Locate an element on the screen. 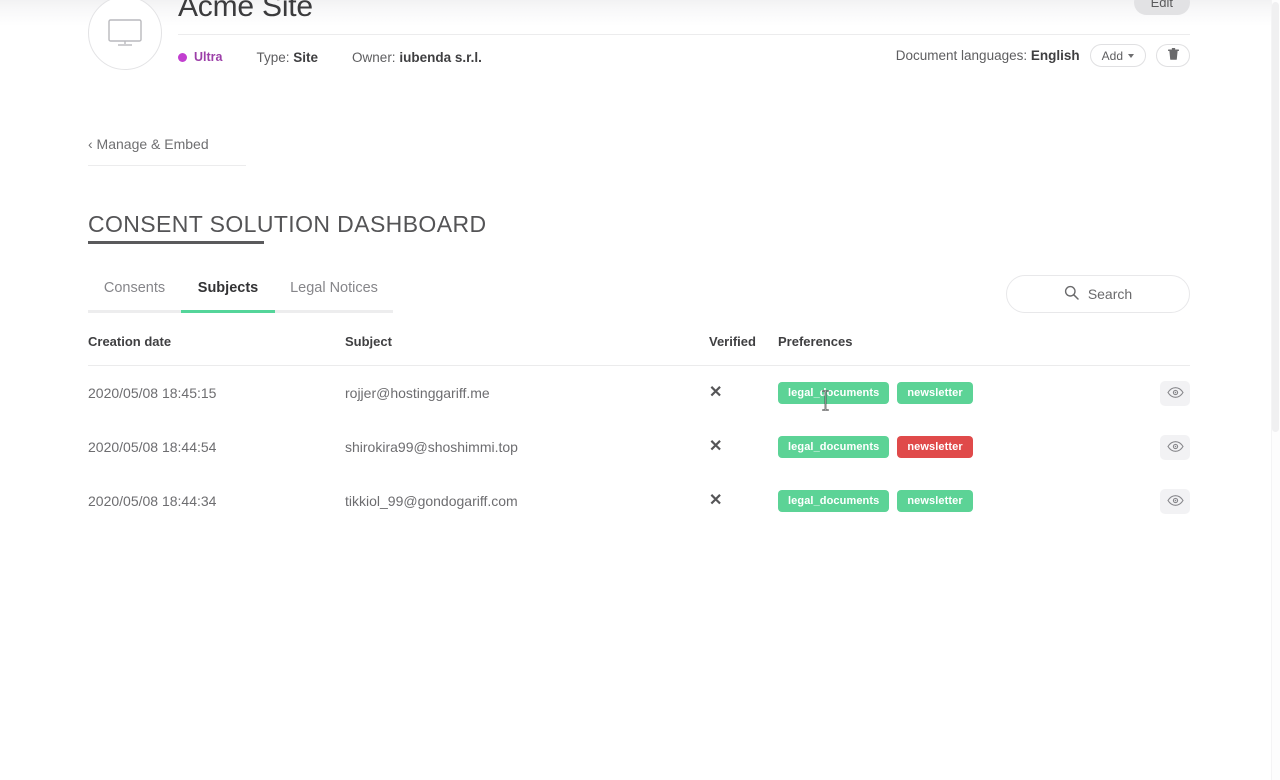 This screenshot has height=780, width=1280. document-languages: Document languages: English is located at coordinates (988, 55).